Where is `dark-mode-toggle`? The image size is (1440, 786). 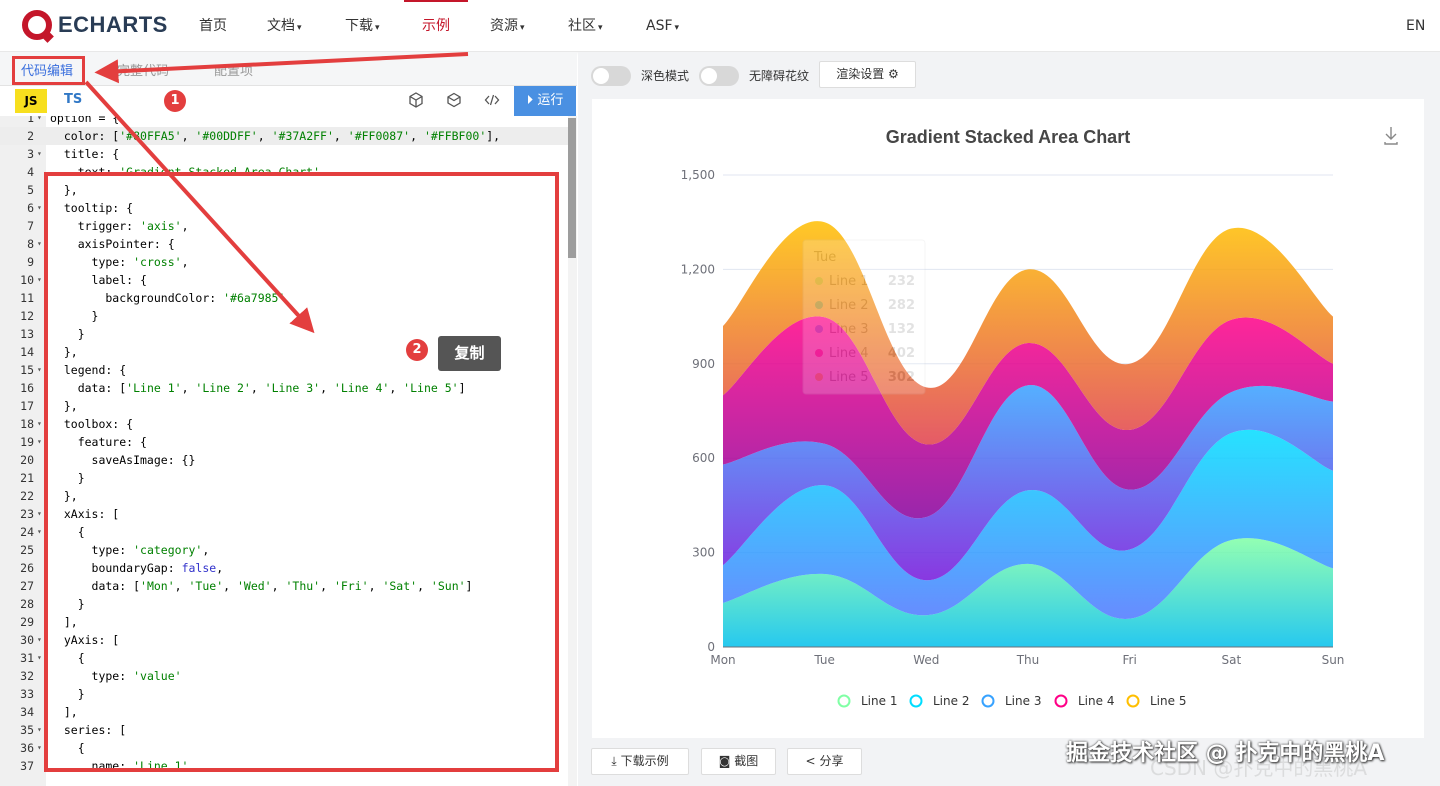 dark-mode-toggle is located at coordinates (611, 76).